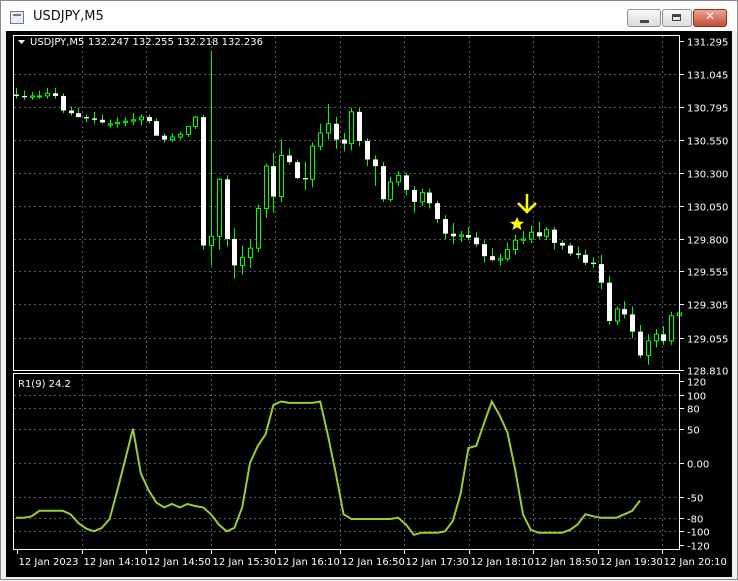  I want to click on close-icon: ✕, so click(710, 16).